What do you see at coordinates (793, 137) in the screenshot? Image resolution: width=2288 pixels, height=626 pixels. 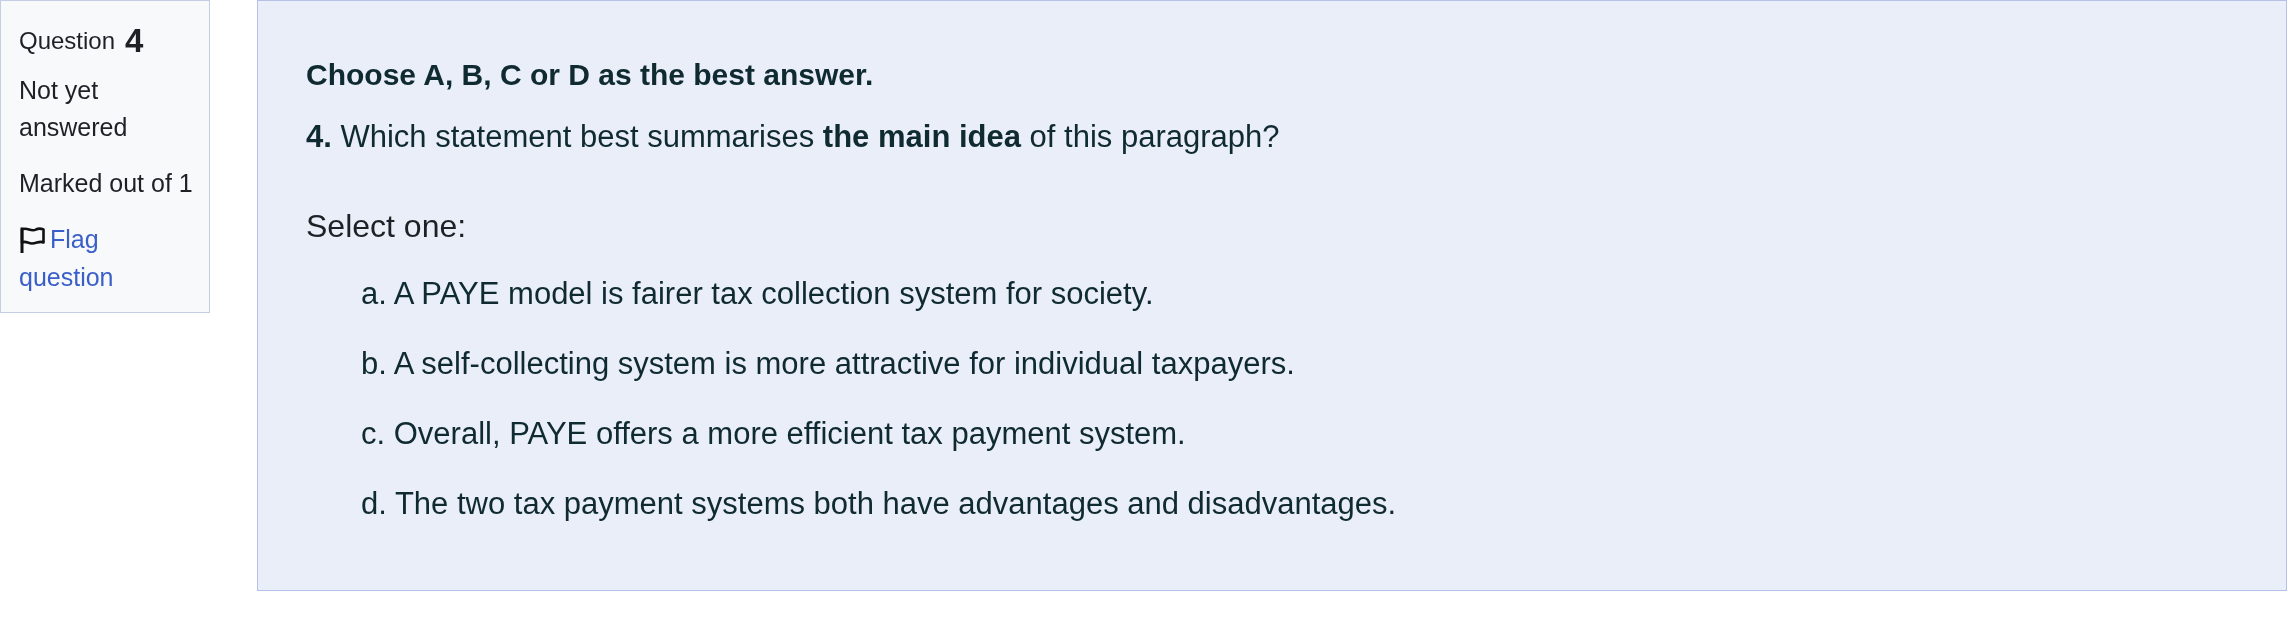 I see `question-text: 4. Which statement best summarises the main idea of this paragraph?` at bounding box center [793, 137].